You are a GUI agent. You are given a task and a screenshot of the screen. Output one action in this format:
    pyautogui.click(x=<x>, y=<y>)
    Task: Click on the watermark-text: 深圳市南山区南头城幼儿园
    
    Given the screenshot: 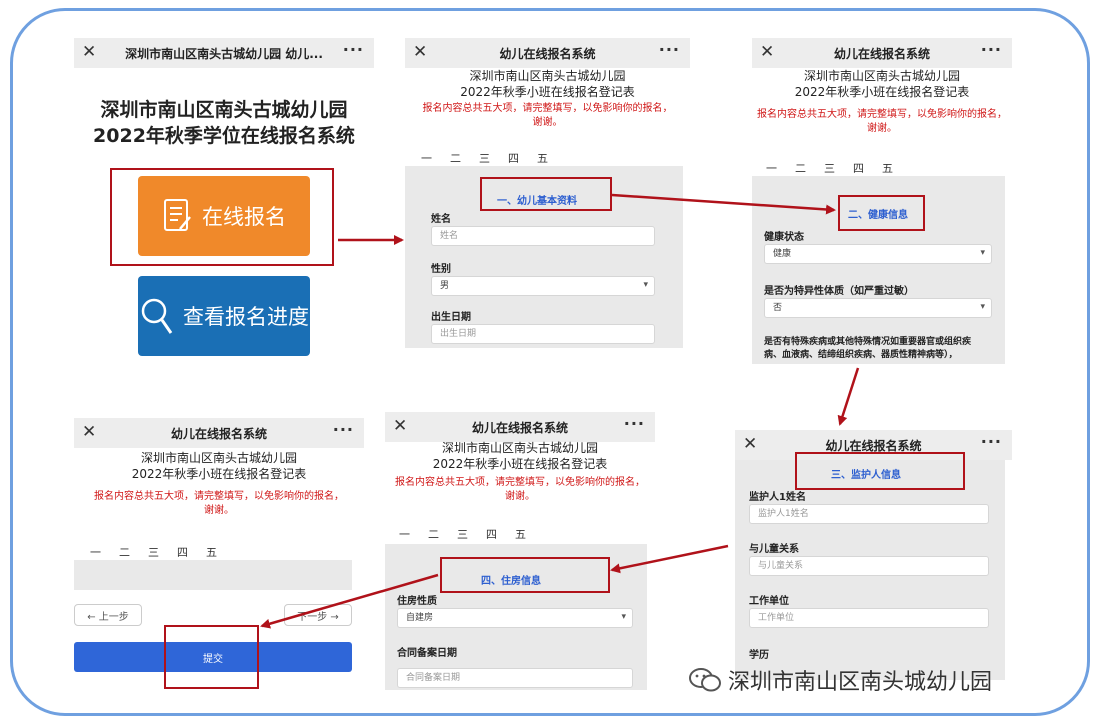 What is the action you would take?
    pyautogui.click(x=860, y=682)
    